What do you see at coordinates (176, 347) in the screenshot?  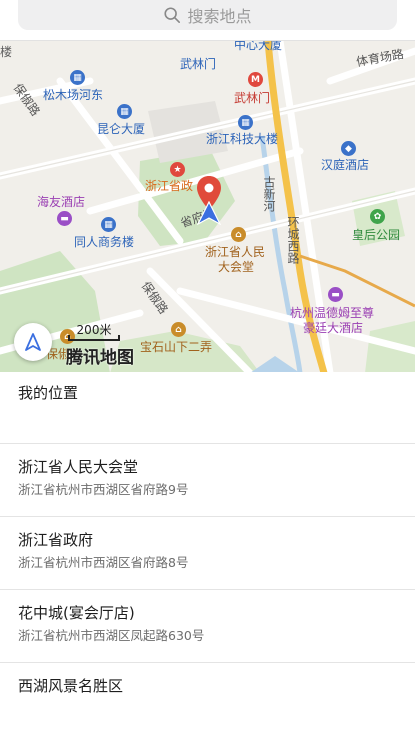 I see `map-label: 宝石山下二弄` at bounding box center [176, 347].